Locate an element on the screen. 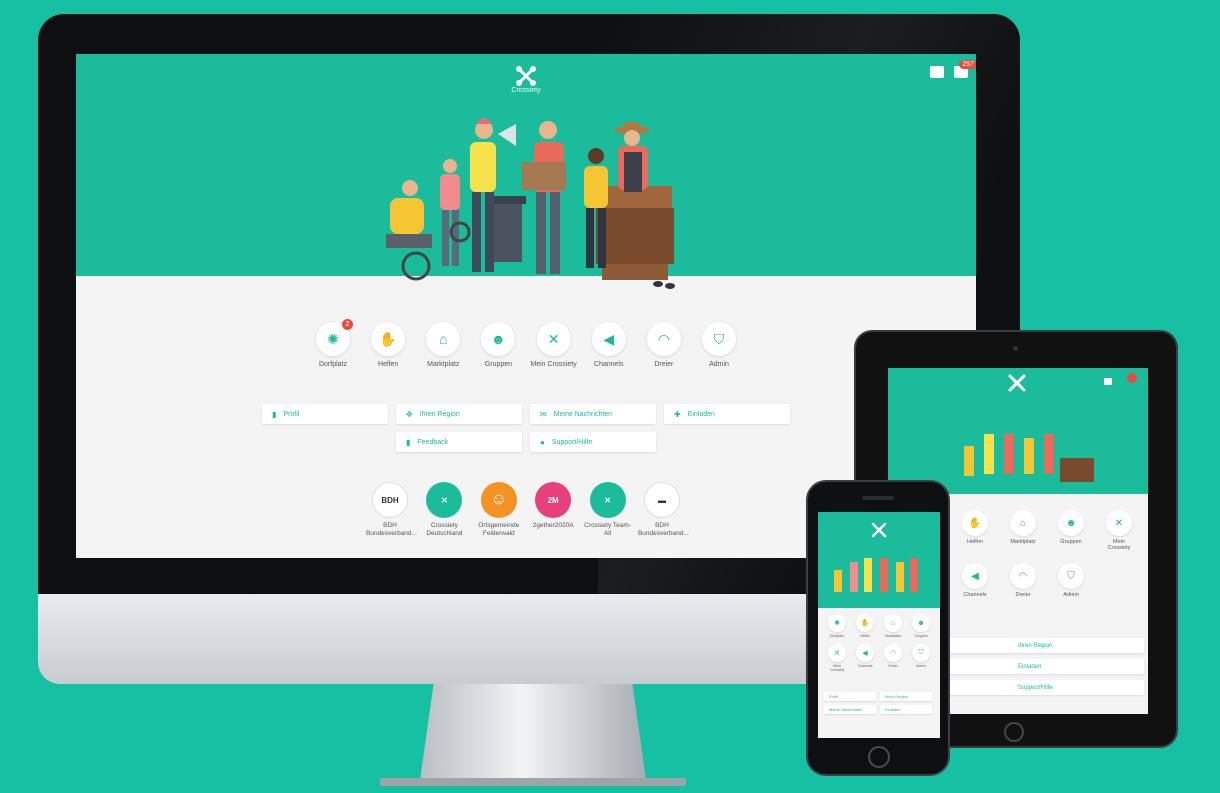 Image resolution: width=1220 pixels, height=793 pixels. link-meine-nachrichten: ✉ Meine Nachrichten is located at coordinates (593, 414).